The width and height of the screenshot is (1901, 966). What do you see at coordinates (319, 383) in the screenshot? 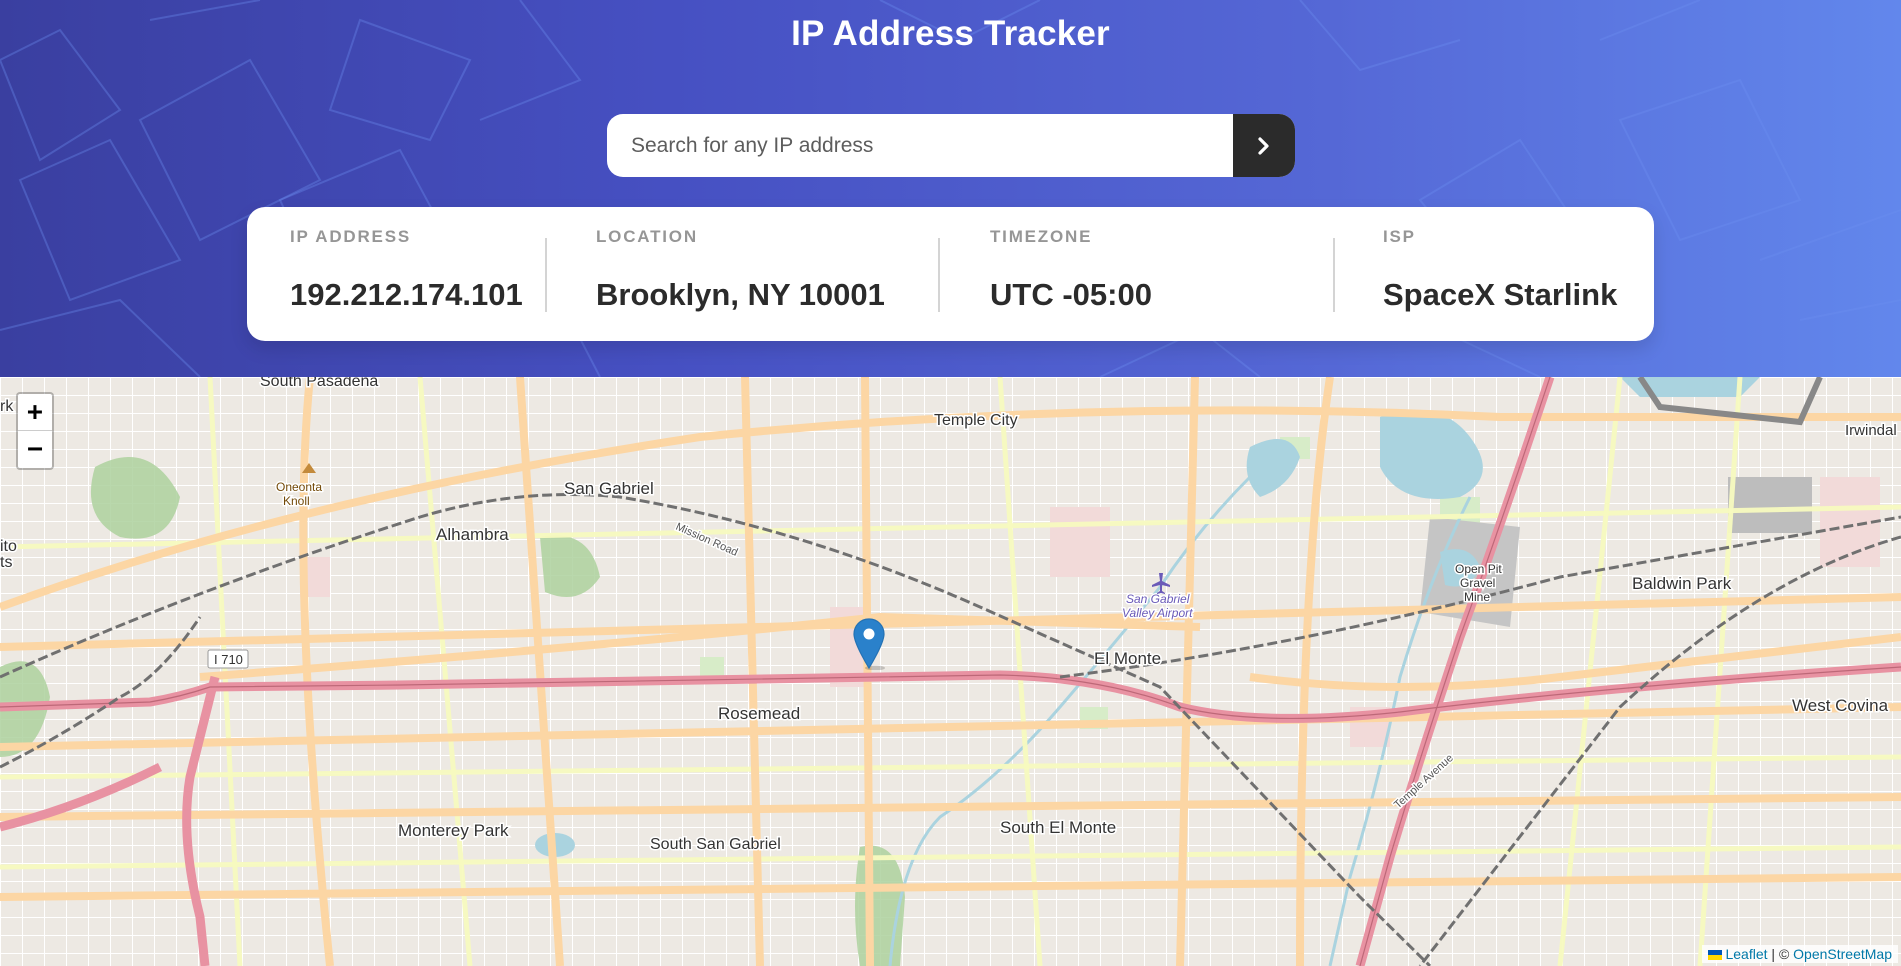
I see `place-label: South Pasadena` at bounding box center [319, 383].